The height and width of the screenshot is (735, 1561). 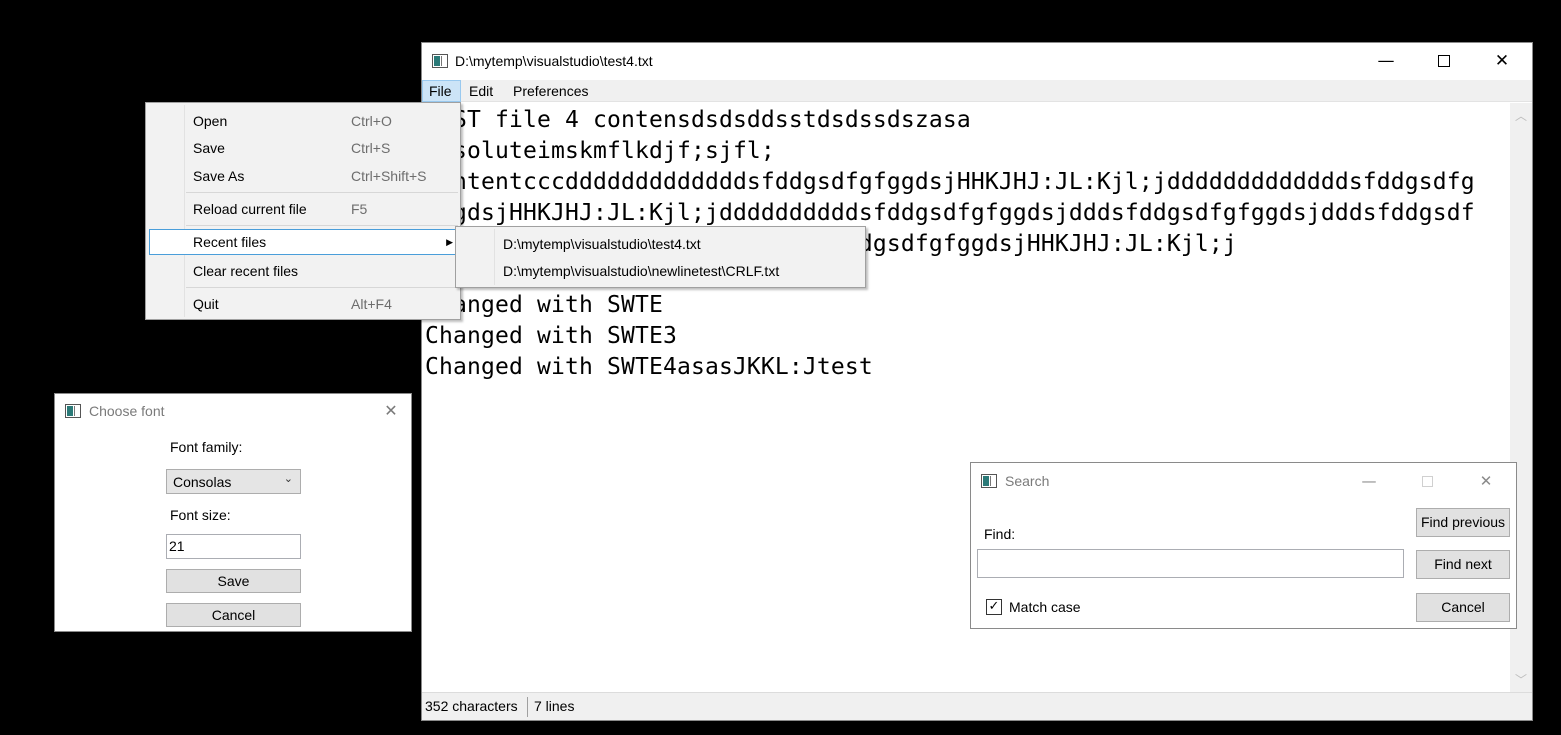 What do you see at coordinates (1463, 522) in the screenshot?
I see `find-previous-button: Find previous` at bounding box center [1463, 522].